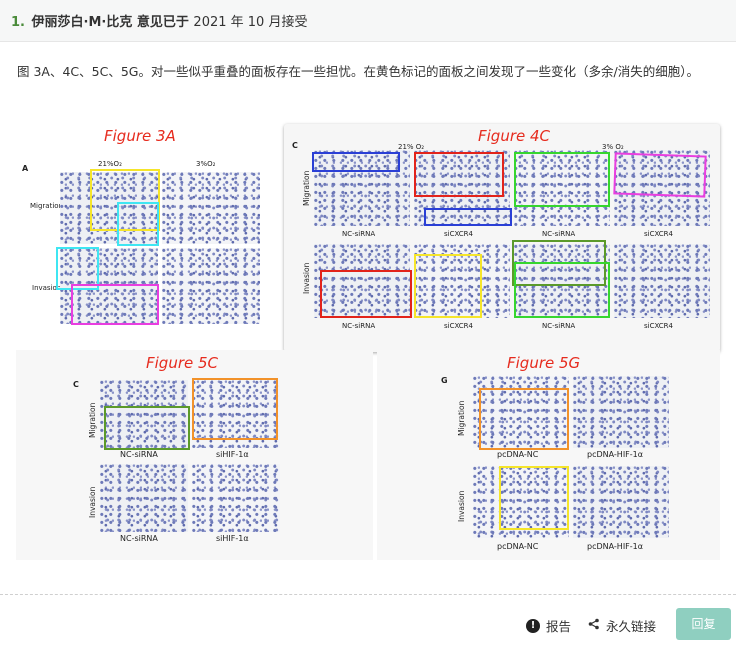 The height and width of the screenshot is (646, 736). What do you see at coordinates (359, 234) in the screenshot?
I see `figure-4c-label-1: NC-siRNA` at bounding box center [359, 234].